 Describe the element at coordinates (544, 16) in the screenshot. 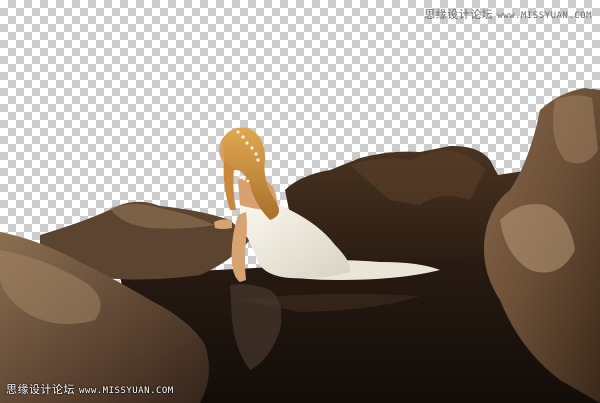

I see `watermark-top-url: www.MISSYUAN.COM` at that location.